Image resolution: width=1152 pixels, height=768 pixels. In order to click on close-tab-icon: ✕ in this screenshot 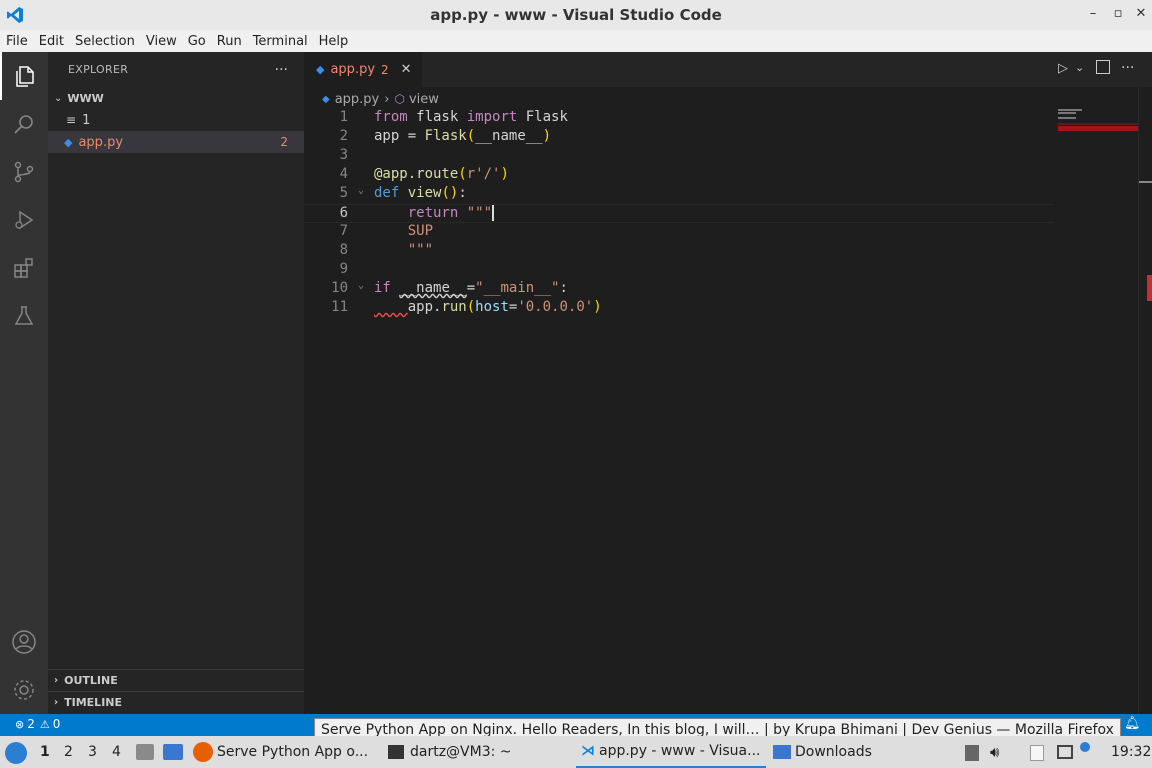, I will do `click(406, 69)`.